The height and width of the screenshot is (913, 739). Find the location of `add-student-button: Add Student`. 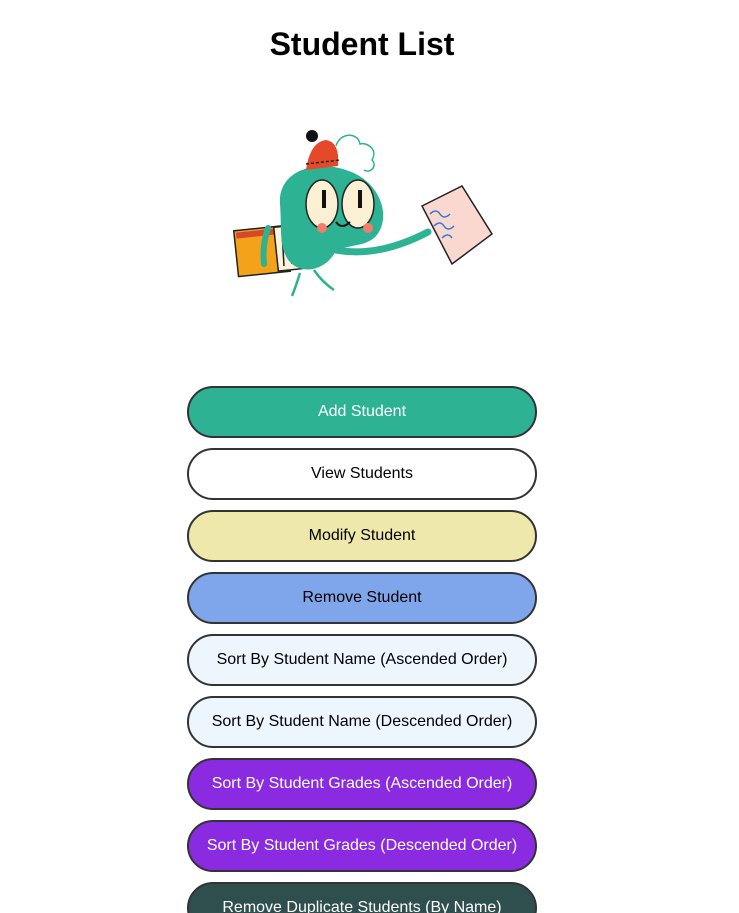

add-student-button: Add Student is located at coordinates (362, 412).